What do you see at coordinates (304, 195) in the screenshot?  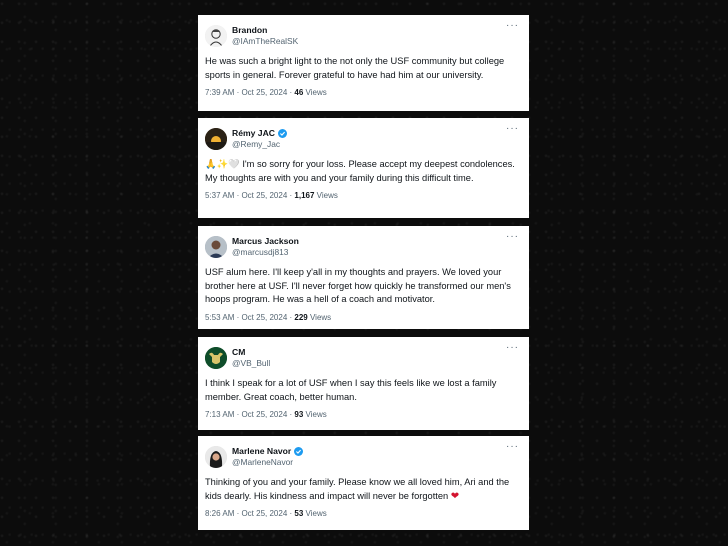 I see `views-count: 1,167` at bounding box center [304, 195].